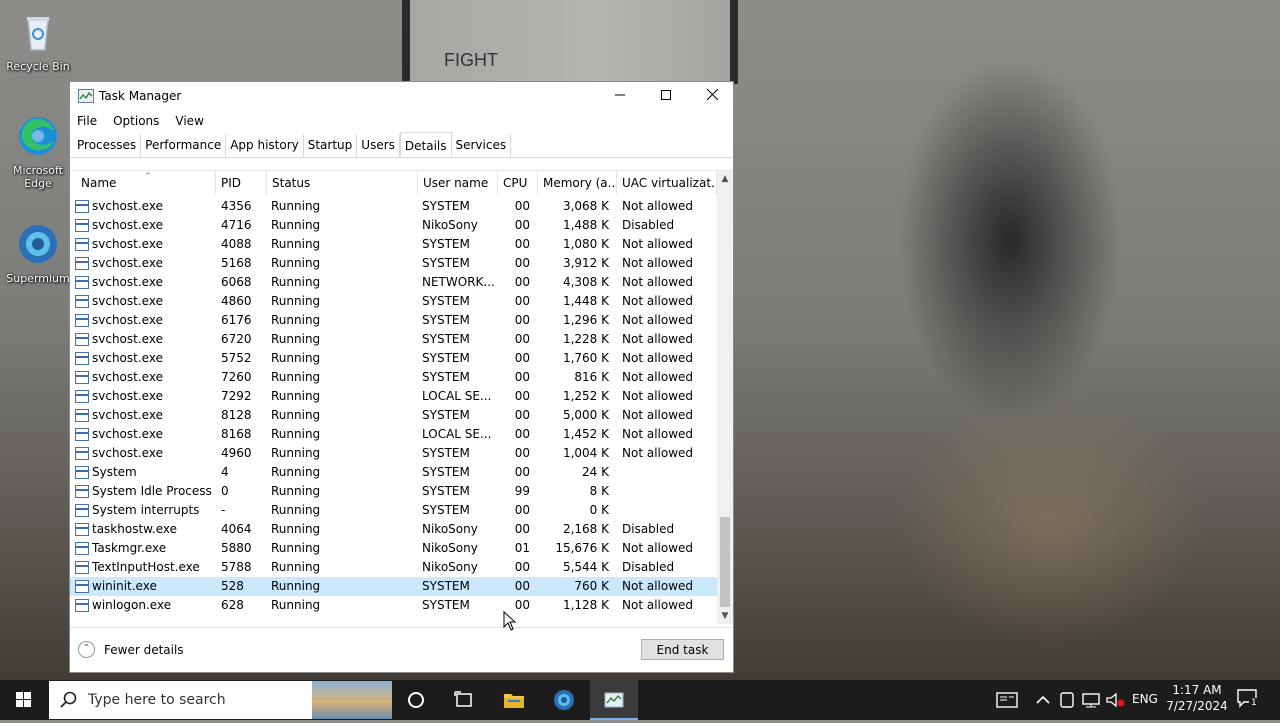  I want to click on column-header-status: Status, so click(342, 183).